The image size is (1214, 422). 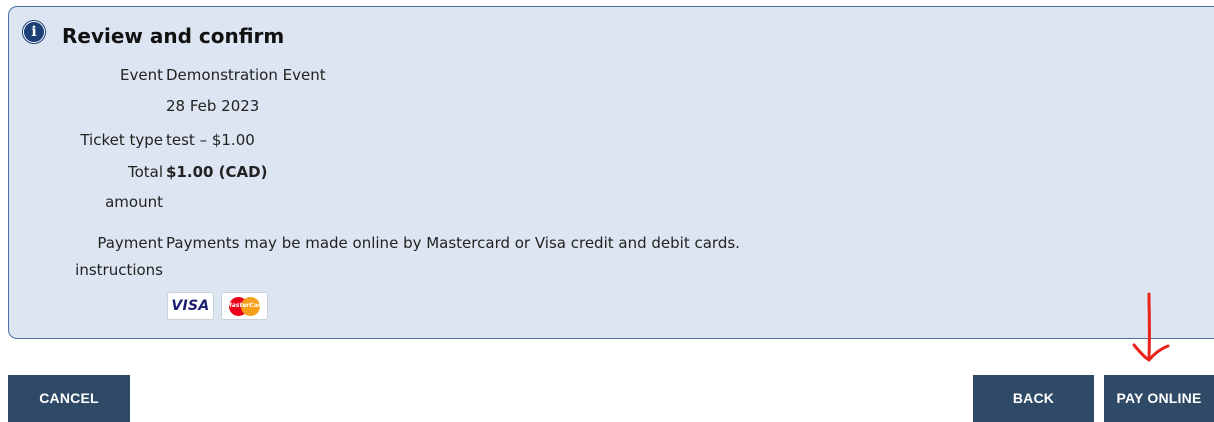 I want to click on mastercard-wordmark: MasterCard, so click(x=245, y=305).